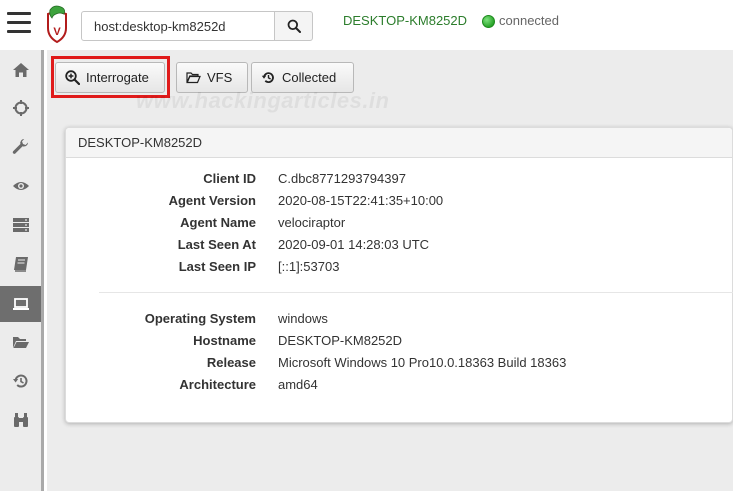 This screenshot has height=491, width=733. What do you see at coordinates (57, 24) in the screenshot?
I see `velociraptor-logo: V` at bounding box center [57, 24].